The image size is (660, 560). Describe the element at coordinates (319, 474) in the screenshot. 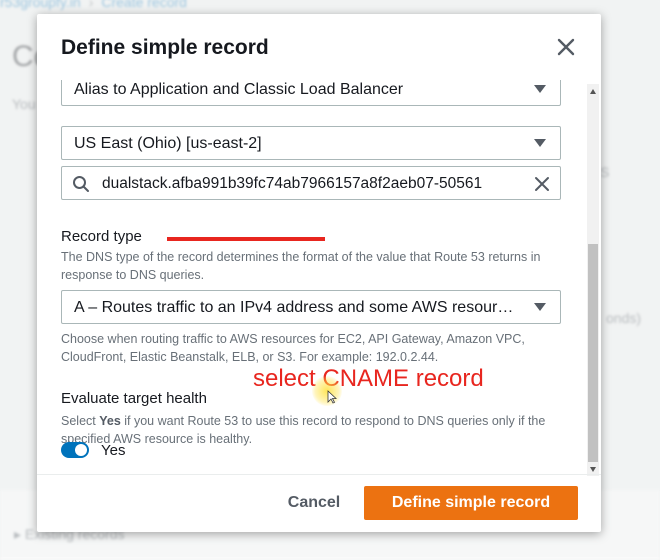

I see `footer-divider` at that location.